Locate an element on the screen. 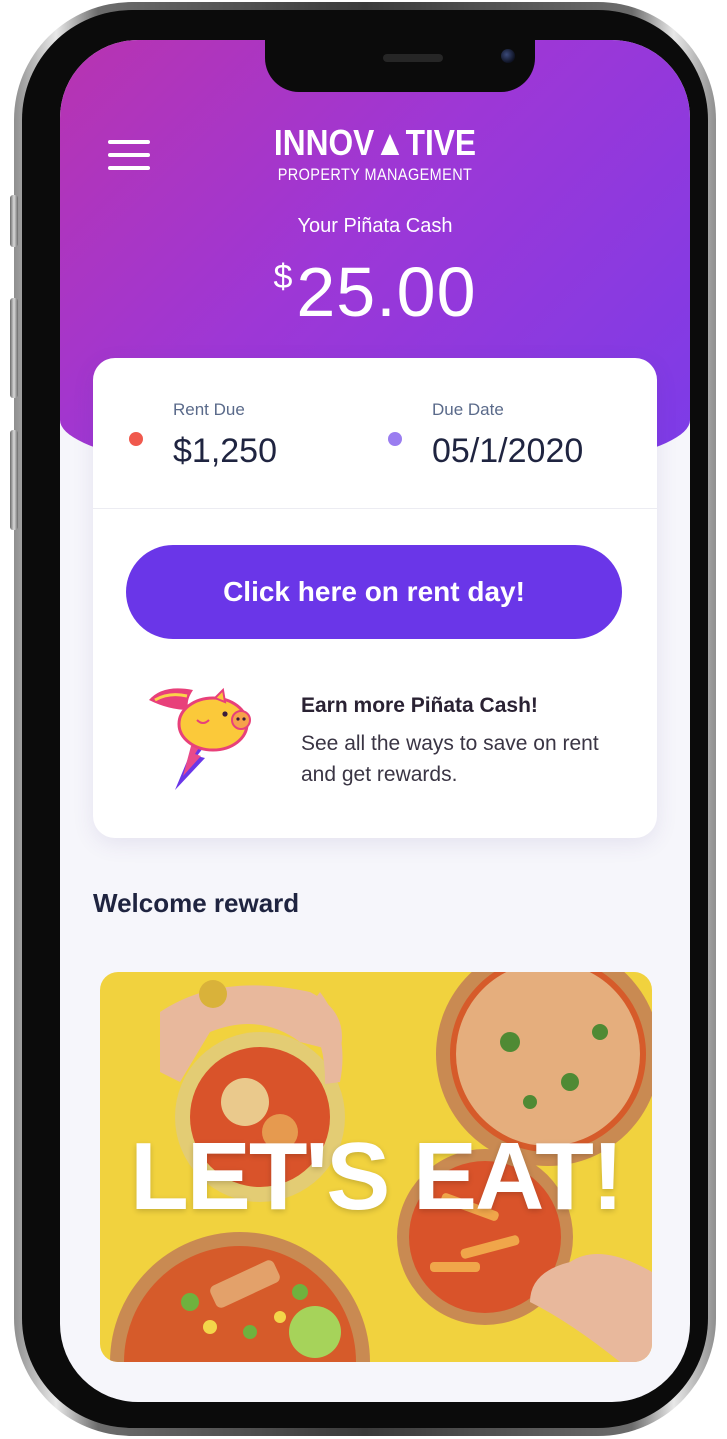 The image size is (727, 1439). banner-headline: LET'S EAT! is located at coordinates (377, 1176).